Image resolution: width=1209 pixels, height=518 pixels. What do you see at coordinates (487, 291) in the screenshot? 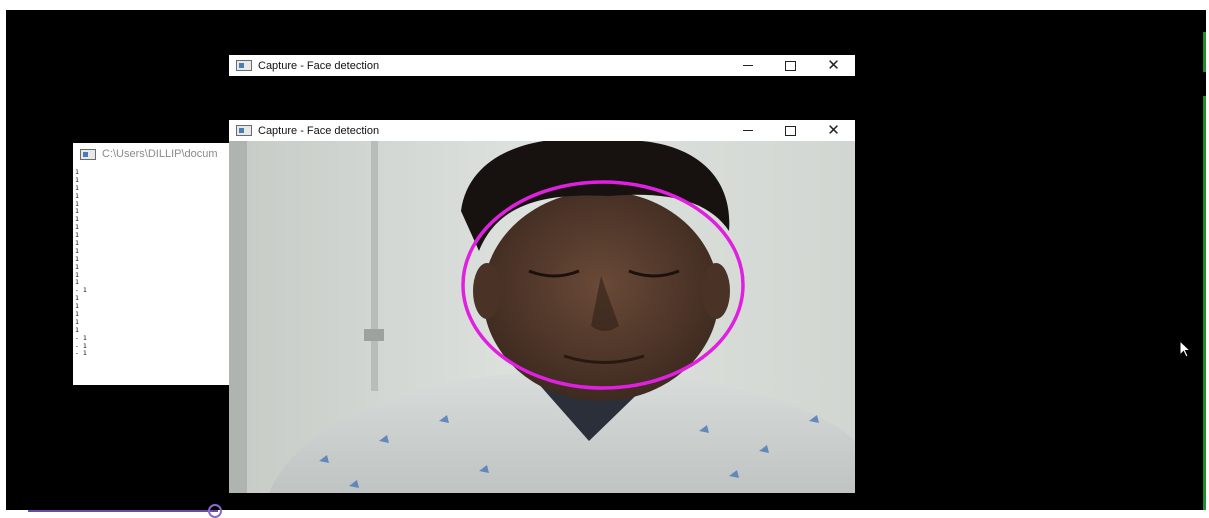
I see `left-ear` at bounding box center [487, 291].